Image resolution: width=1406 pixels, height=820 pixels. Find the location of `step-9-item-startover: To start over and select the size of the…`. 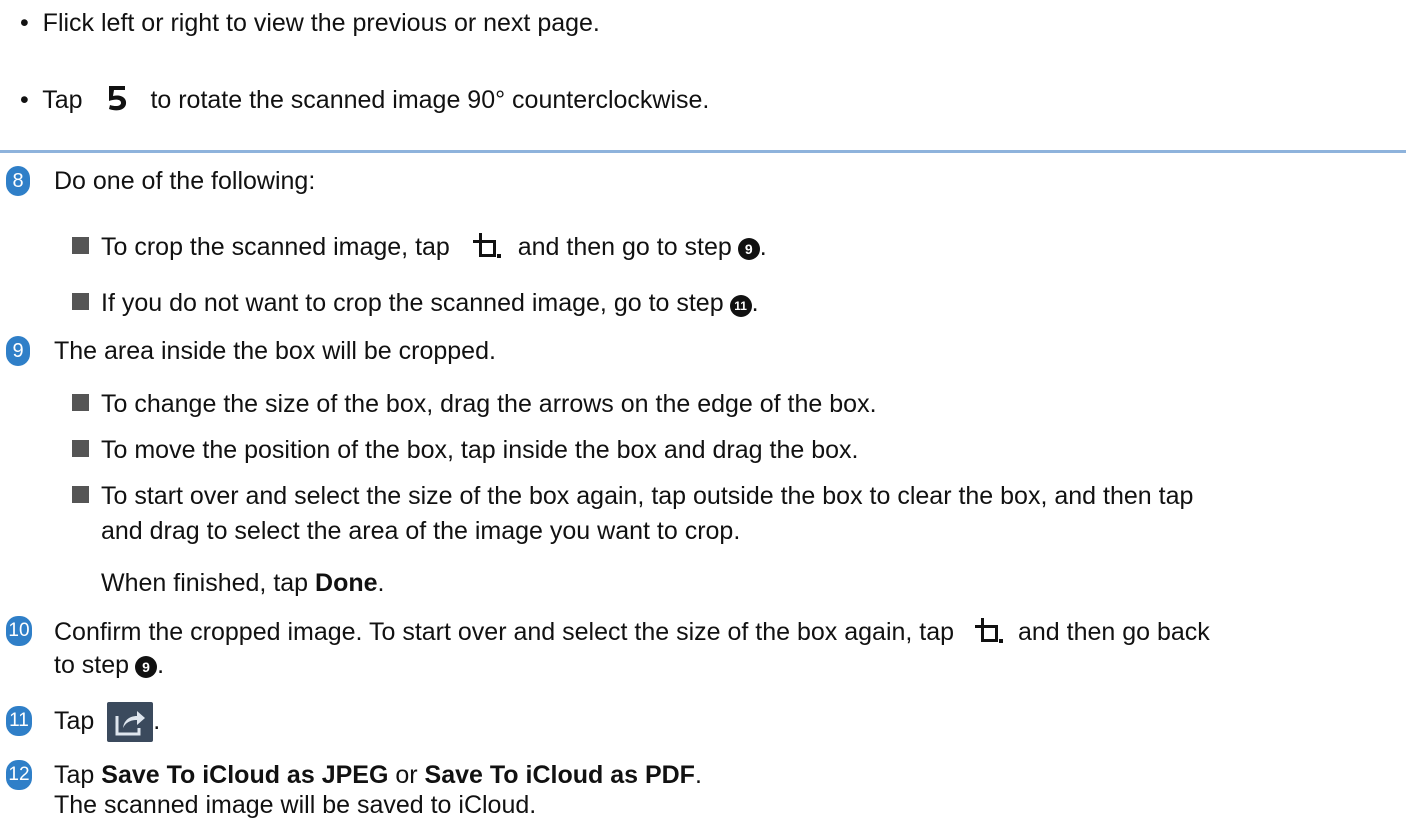

step-9-item-startover: To start over and select the size of the… is located at coordinates (632, 496).